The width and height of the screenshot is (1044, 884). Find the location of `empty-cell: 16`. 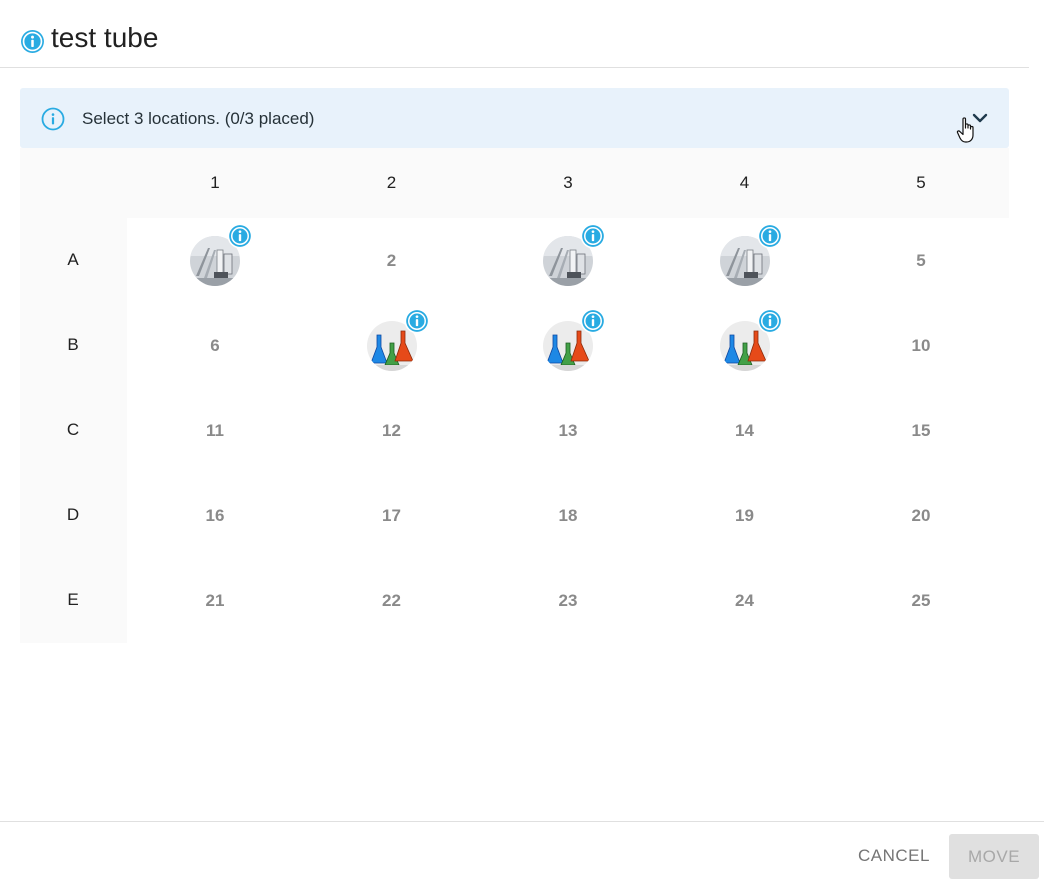

empty-cell: 16 is located at coordinates (215, 515).